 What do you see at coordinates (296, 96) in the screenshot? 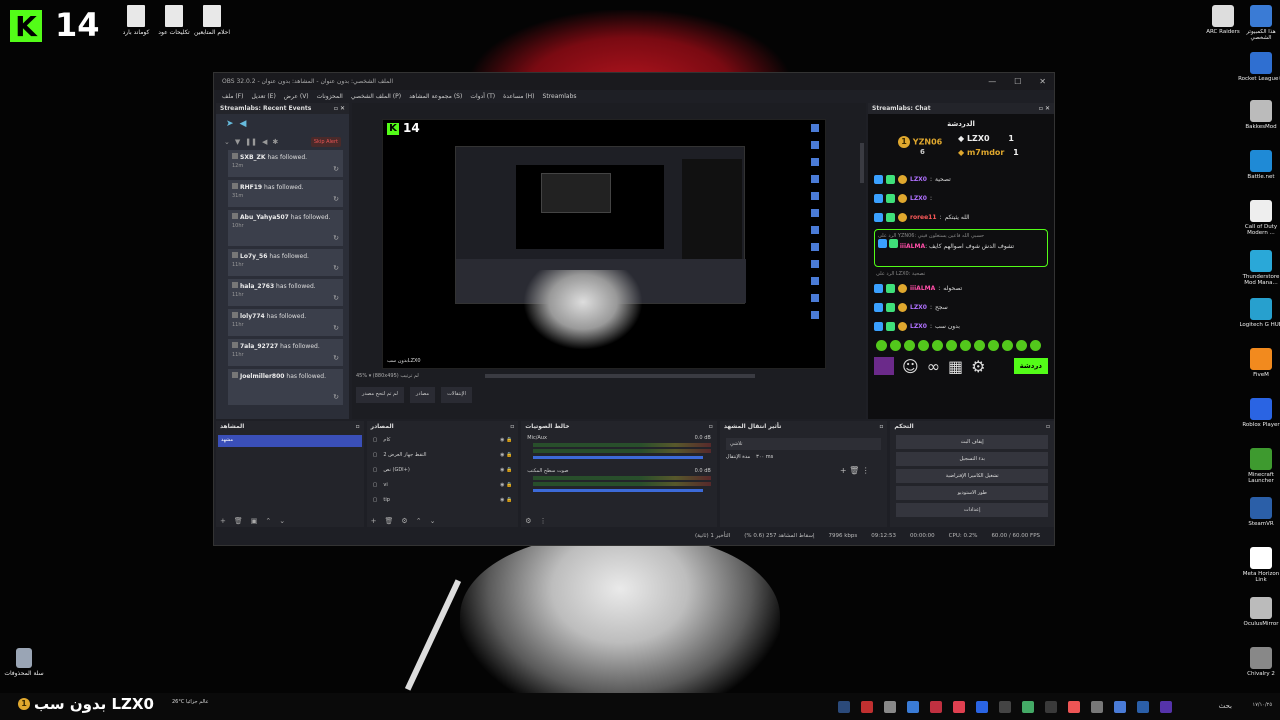
I see `menu-item: عرض (V)` at bounding box center [296, 96].